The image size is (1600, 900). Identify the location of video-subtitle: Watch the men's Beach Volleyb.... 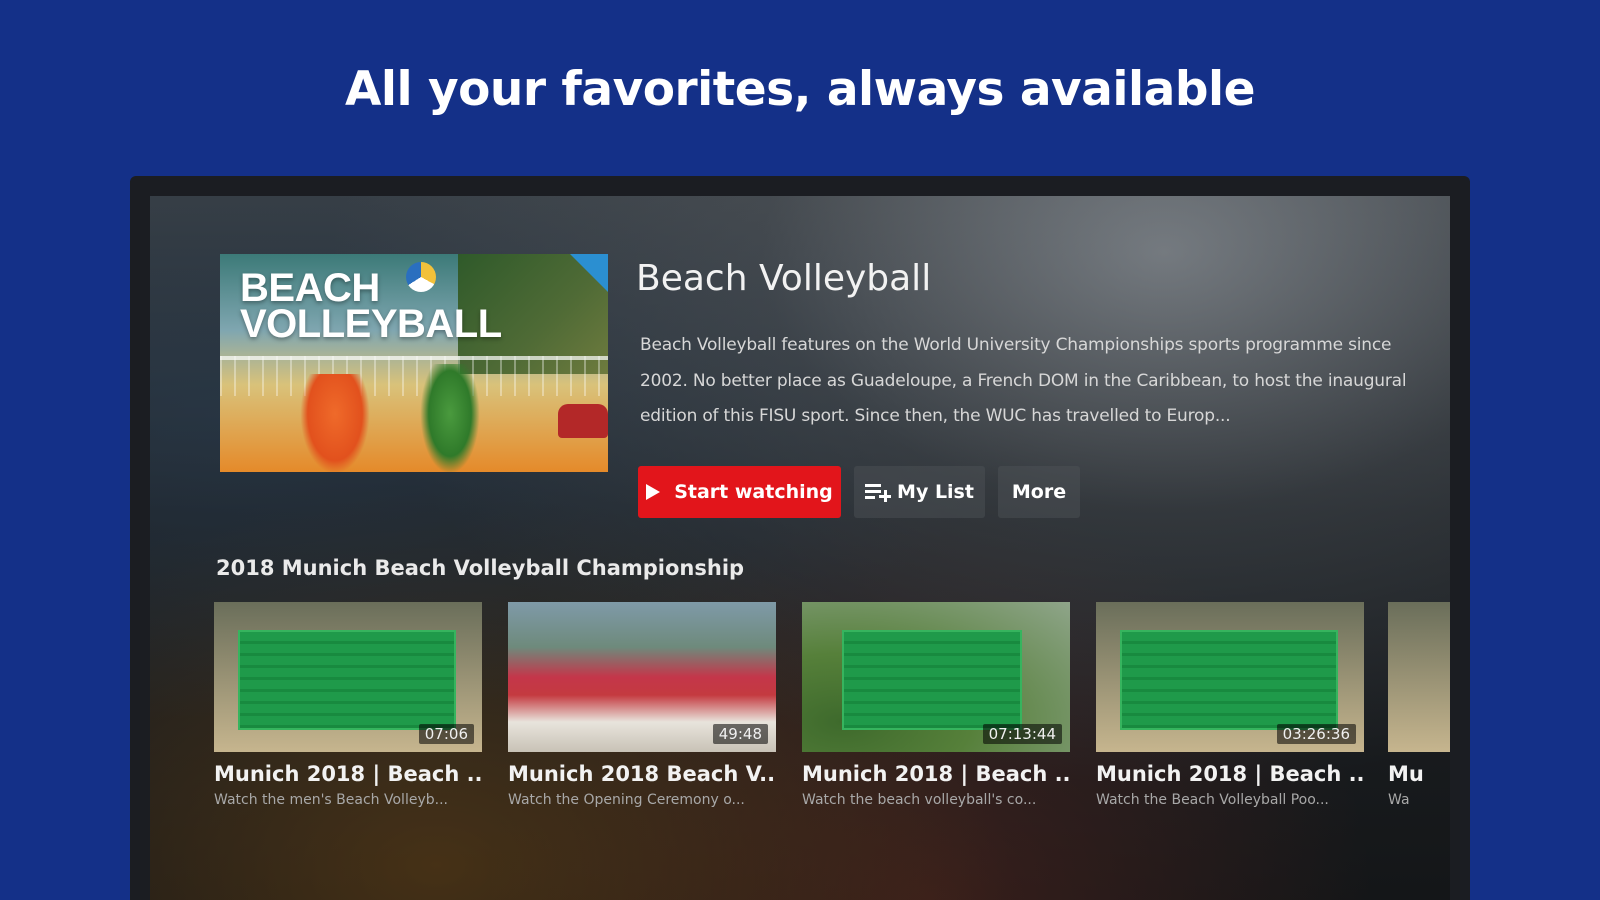
(331, 800).